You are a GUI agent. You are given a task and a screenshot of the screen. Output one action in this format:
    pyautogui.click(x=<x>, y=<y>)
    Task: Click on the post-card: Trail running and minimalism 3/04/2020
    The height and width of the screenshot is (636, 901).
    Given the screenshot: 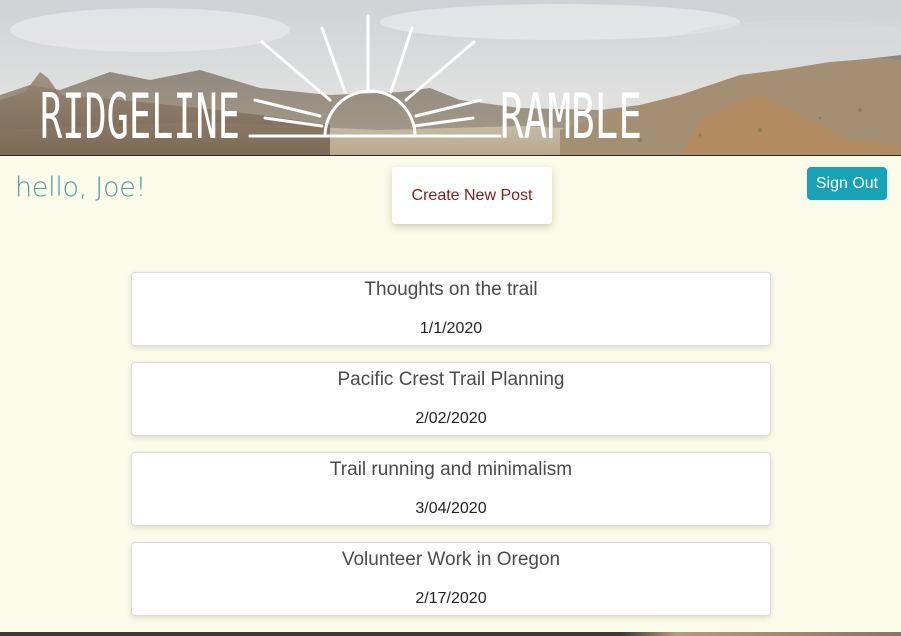 What is the action you would take?
    pyautogui.click(x=451, y=489)
    